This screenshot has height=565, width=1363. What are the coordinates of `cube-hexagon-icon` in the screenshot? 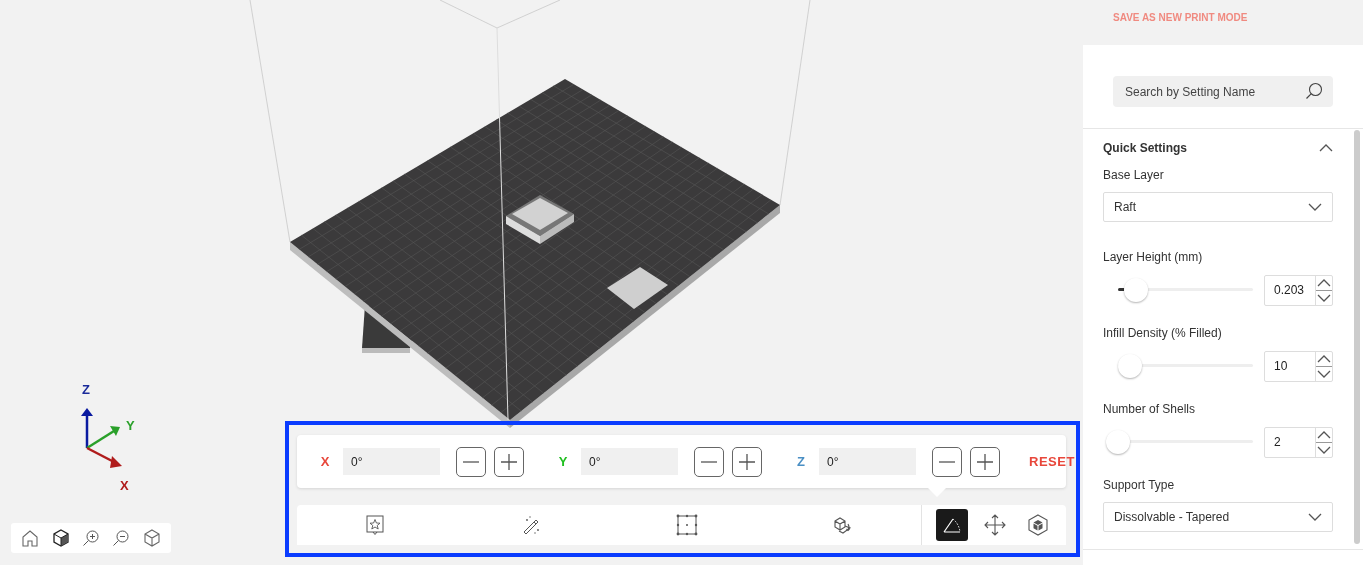 It's located at (1038, 525).